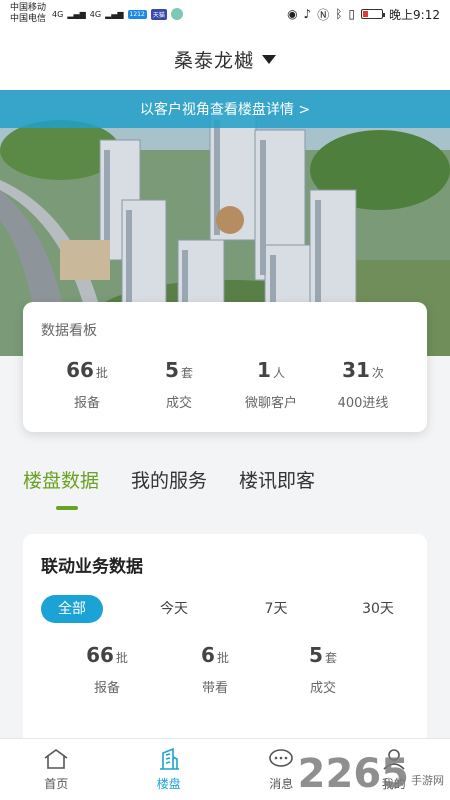 The height and width of the screenshot is (800, 450). Describe the element at coordinates (281, 784) in the screenshot. I see `nav-label: 消息` at that location.